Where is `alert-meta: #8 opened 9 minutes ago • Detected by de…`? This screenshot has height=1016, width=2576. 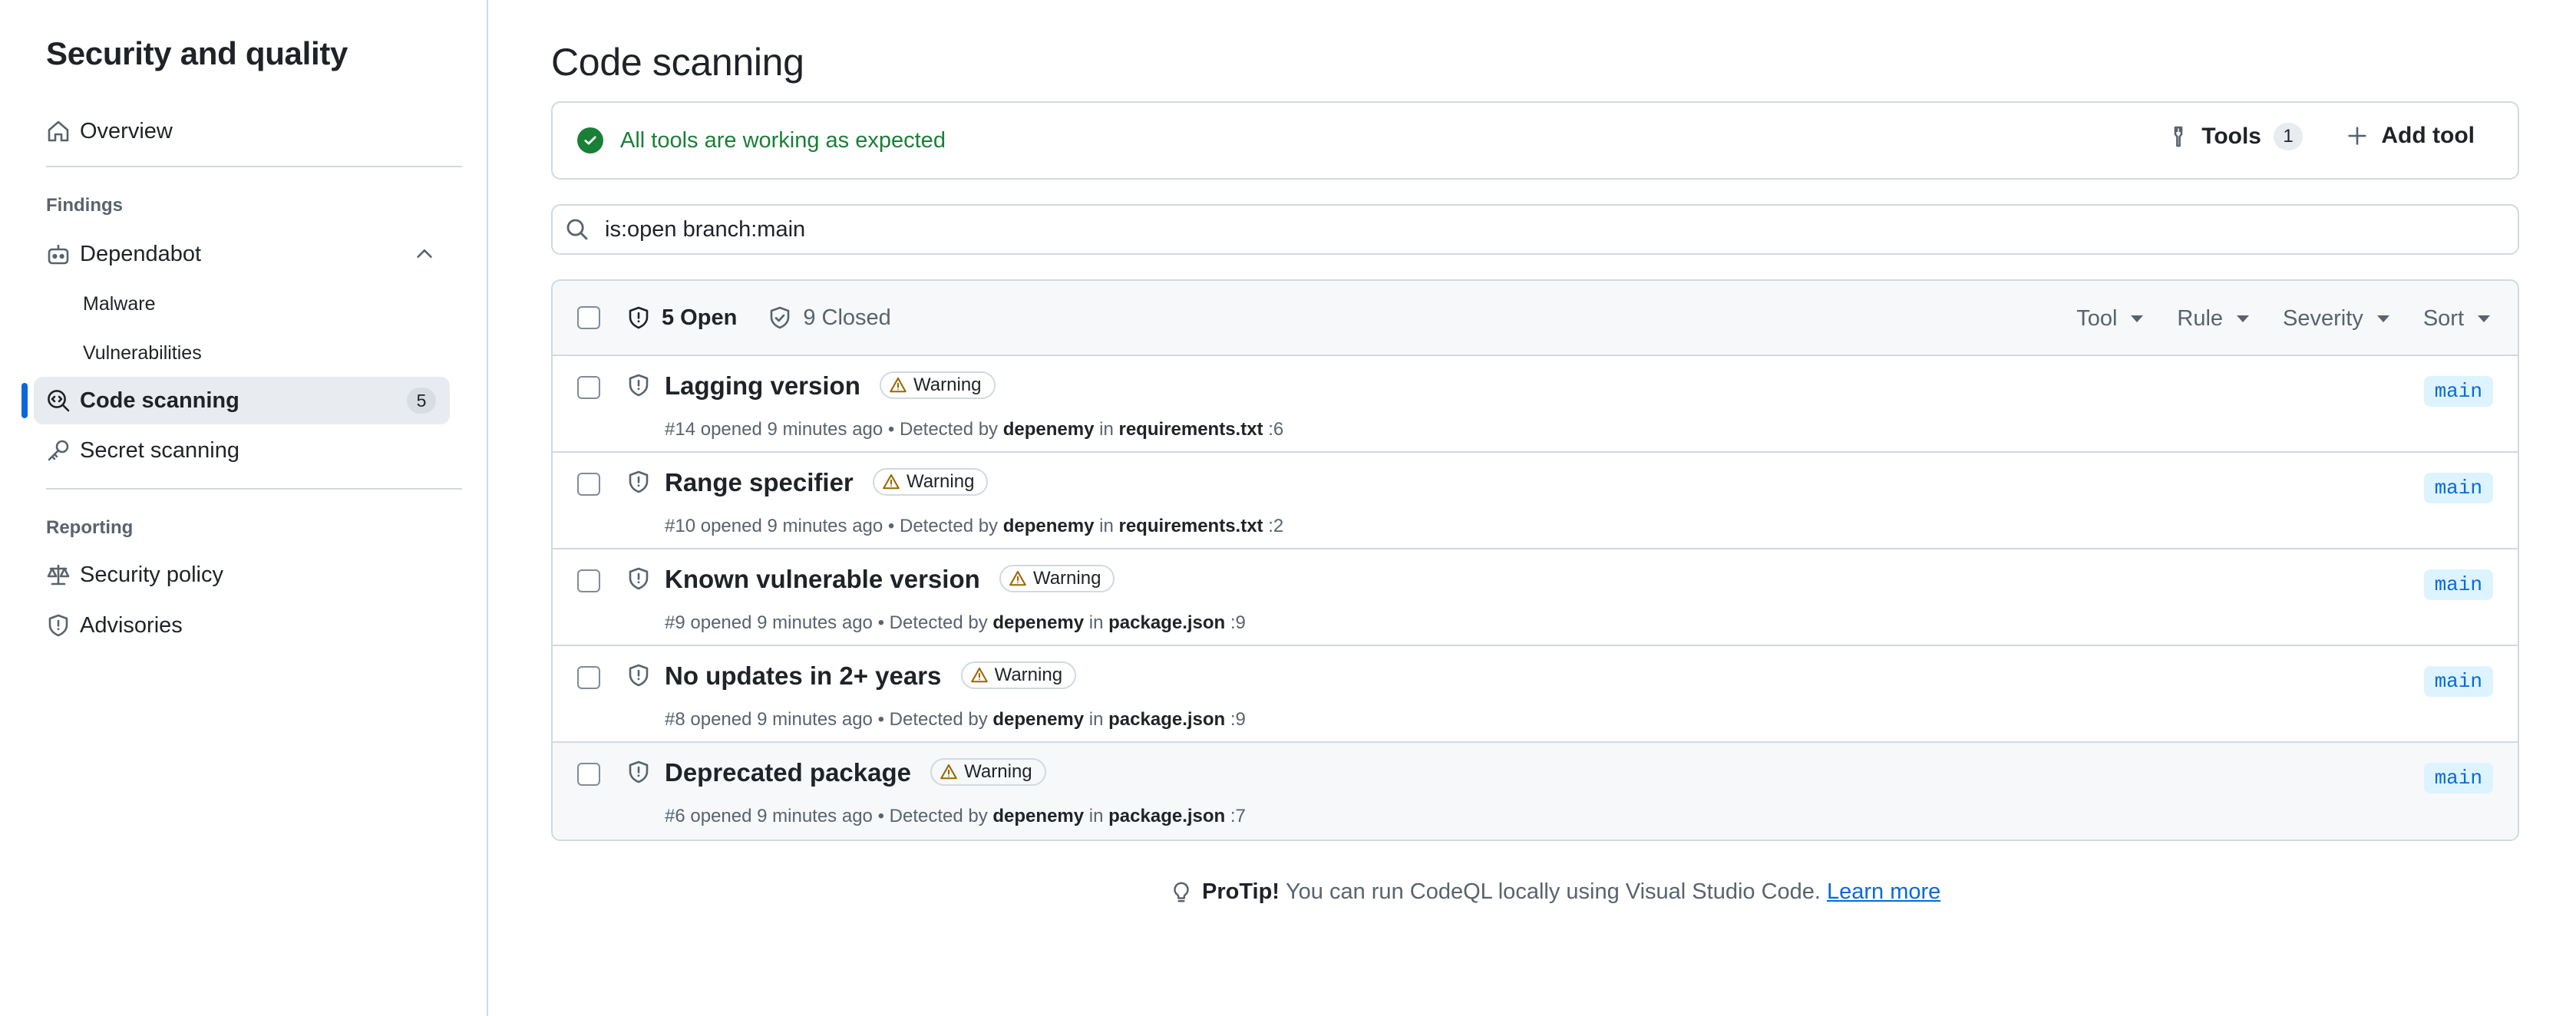
alert-meta: #8 opened 9 minutes ago • Detected by de… is located at coordinates (955, 720).